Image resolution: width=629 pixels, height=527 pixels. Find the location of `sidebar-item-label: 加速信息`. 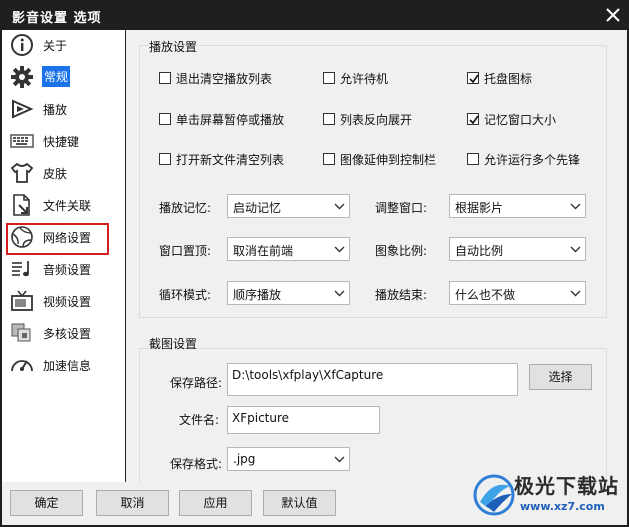

sidebar-item-label: 加速信息 is located at coordinates (67, 366).